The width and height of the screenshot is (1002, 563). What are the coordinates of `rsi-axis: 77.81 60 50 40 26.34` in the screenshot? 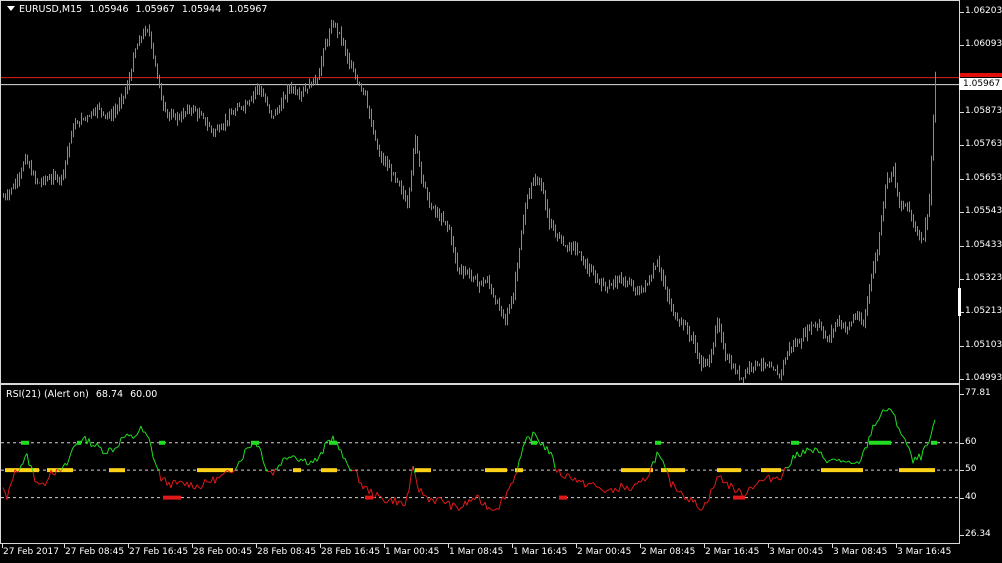 It's located at (981, 464).